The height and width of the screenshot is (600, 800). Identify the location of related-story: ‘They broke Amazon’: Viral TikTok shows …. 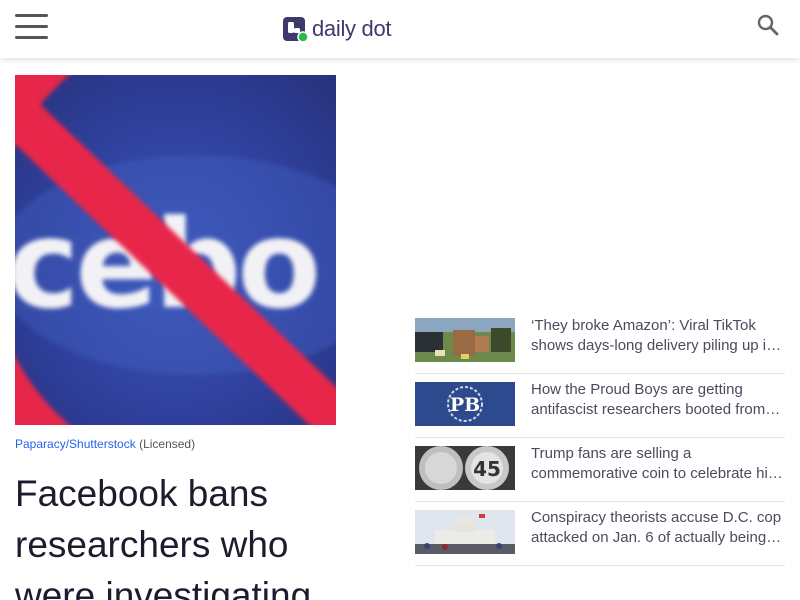
(600, 342).